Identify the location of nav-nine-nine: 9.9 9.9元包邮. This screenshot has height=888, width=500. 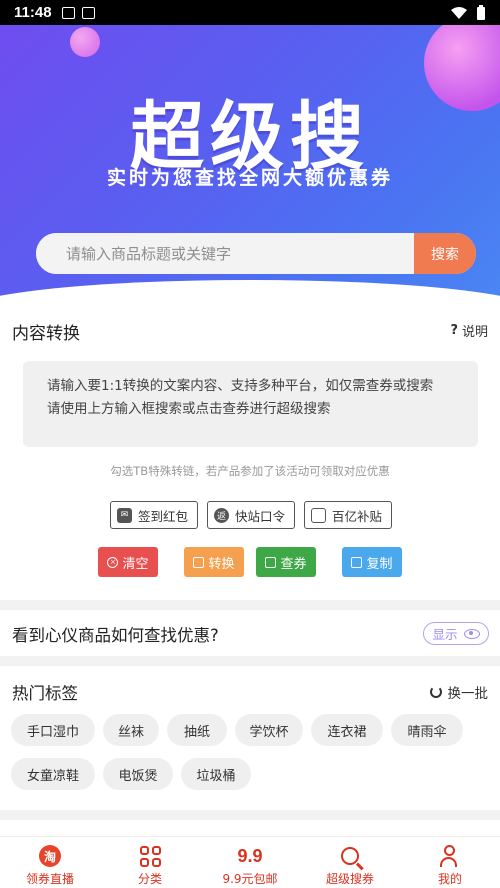
(250, 862).